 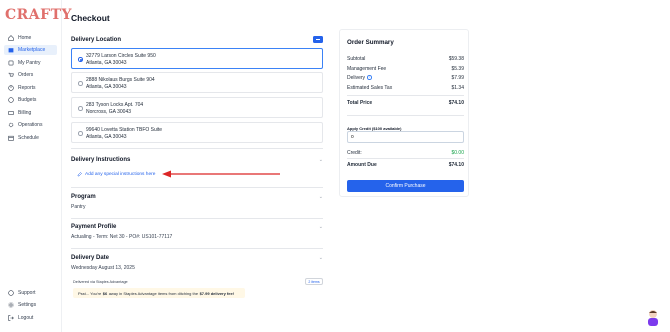 What do you see at coordinates (38, 15) in the screenshot?
I see `app-logo: CRAFTY` at bounding box center [38, 15].